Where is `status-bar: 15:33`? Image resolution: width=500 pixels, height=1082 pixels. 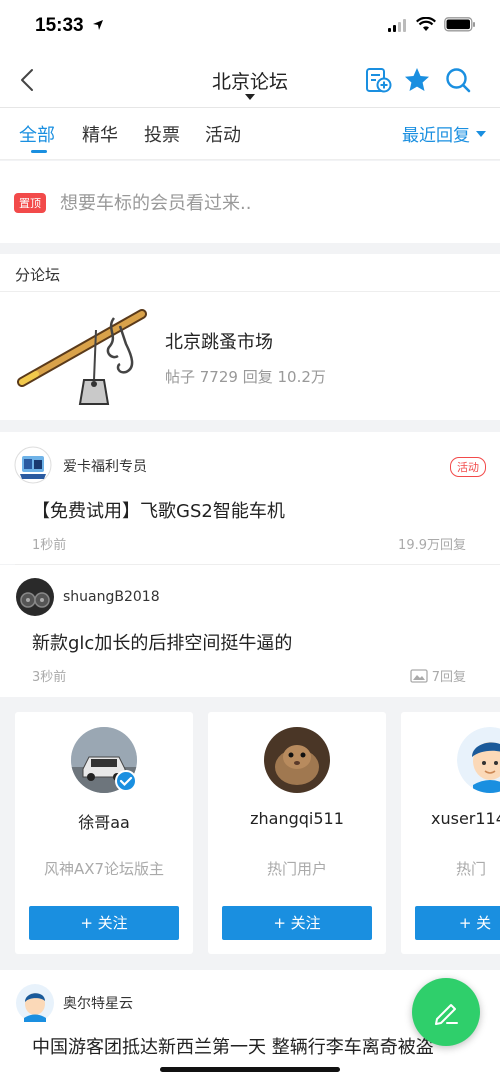 status-bar: 15:33 is located at coordinates (250, 26).